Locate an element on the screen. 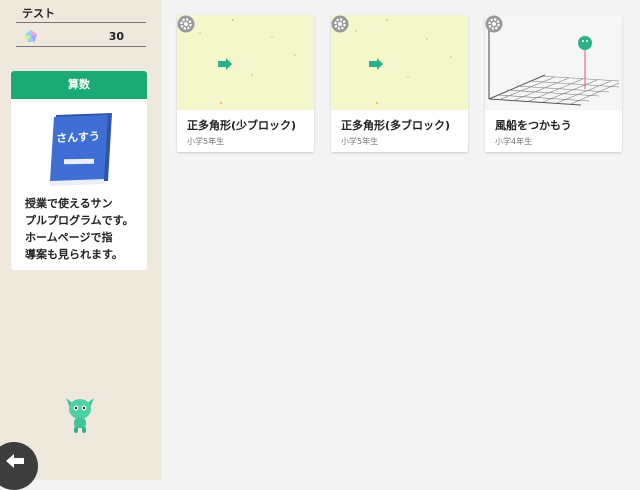 Image resolution: width=640 pixels, height=490 pixels. program-card: 正多角形(多ブロック) 小学5年生 is located at coordinates (399, 83).